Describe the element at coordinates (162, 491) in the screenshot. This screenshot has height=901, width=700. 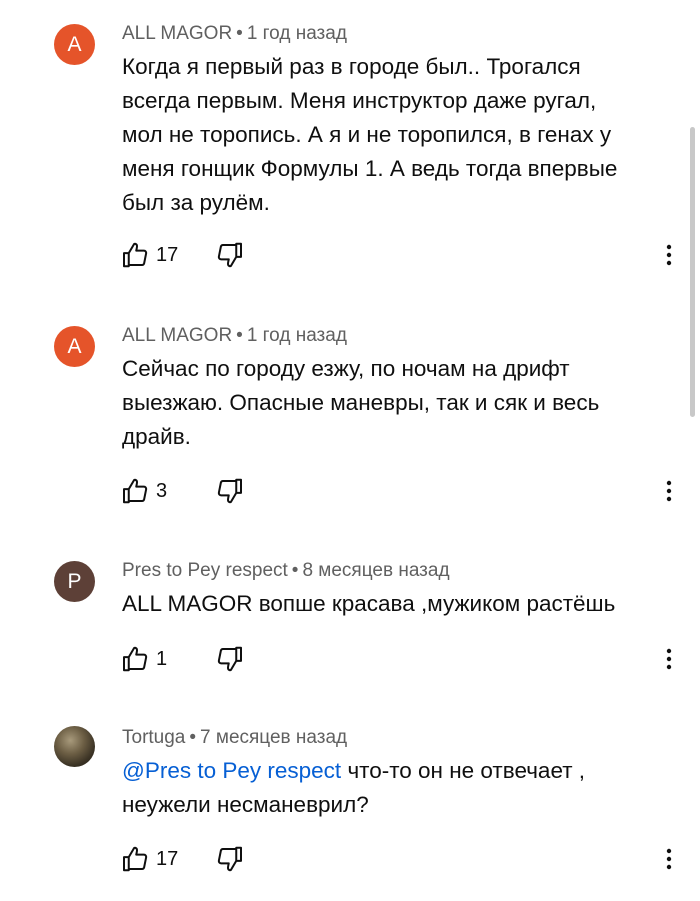
I see `like-count: 3` at that location.